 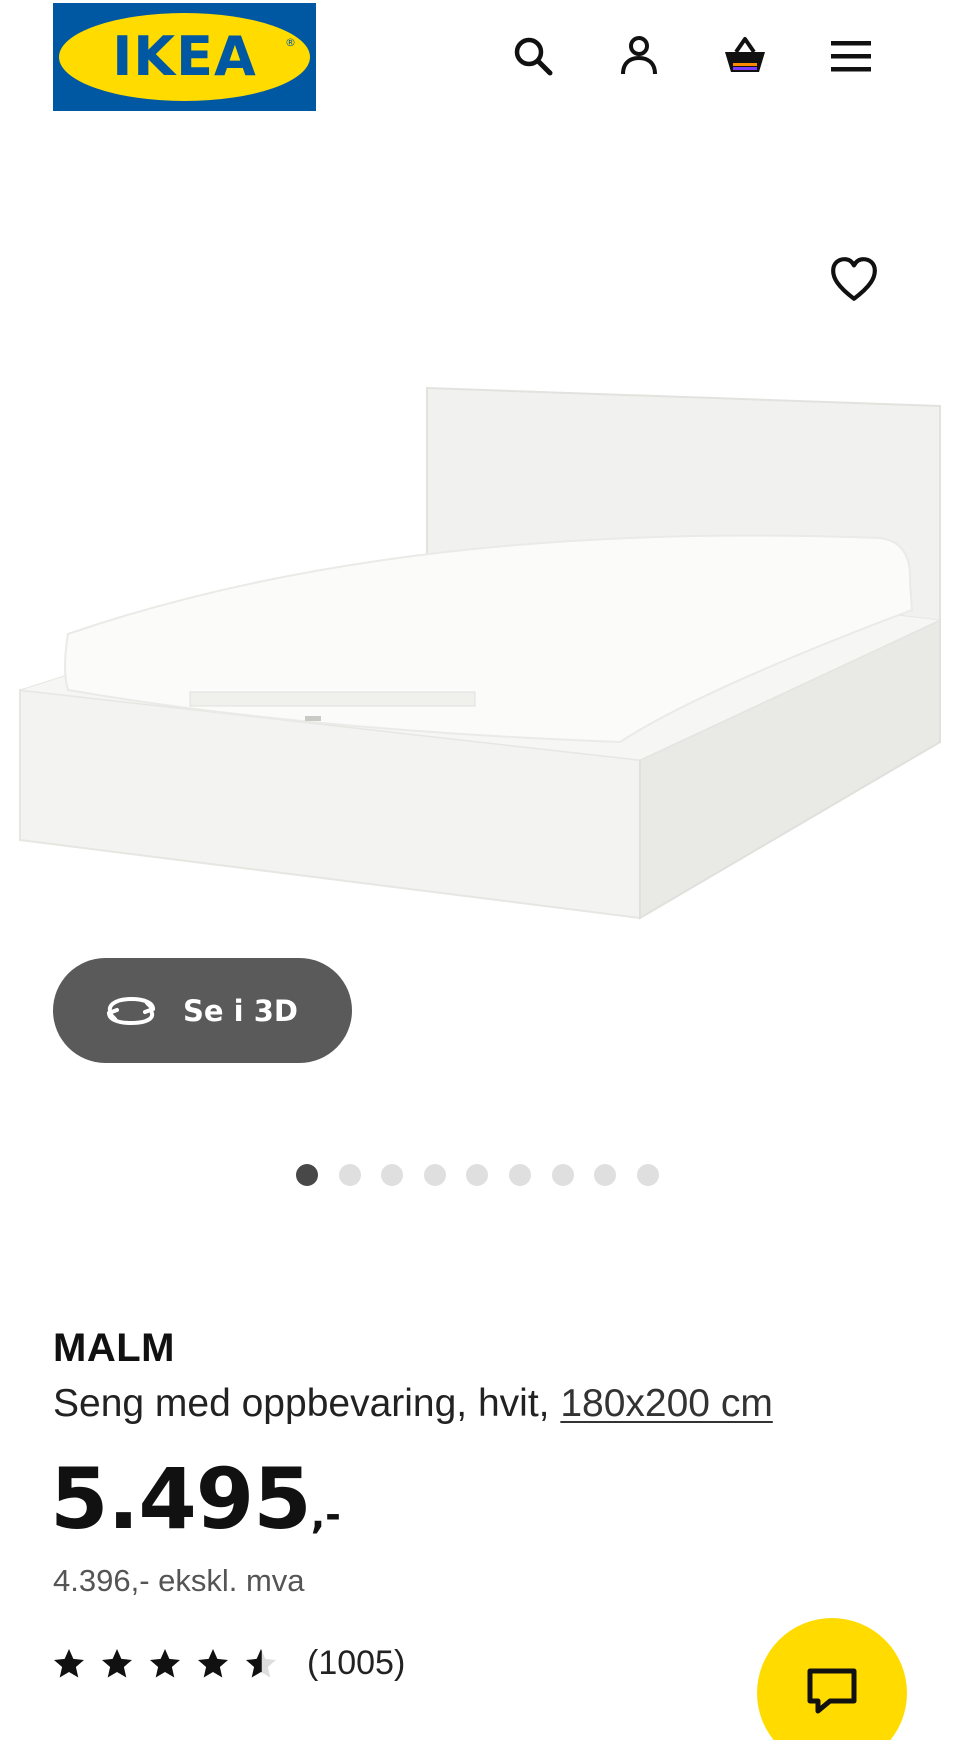 What do you see at coordinates (261, 1664) in the screenshot?
I see `star-half-icon` at bounding box center [261, 1664].